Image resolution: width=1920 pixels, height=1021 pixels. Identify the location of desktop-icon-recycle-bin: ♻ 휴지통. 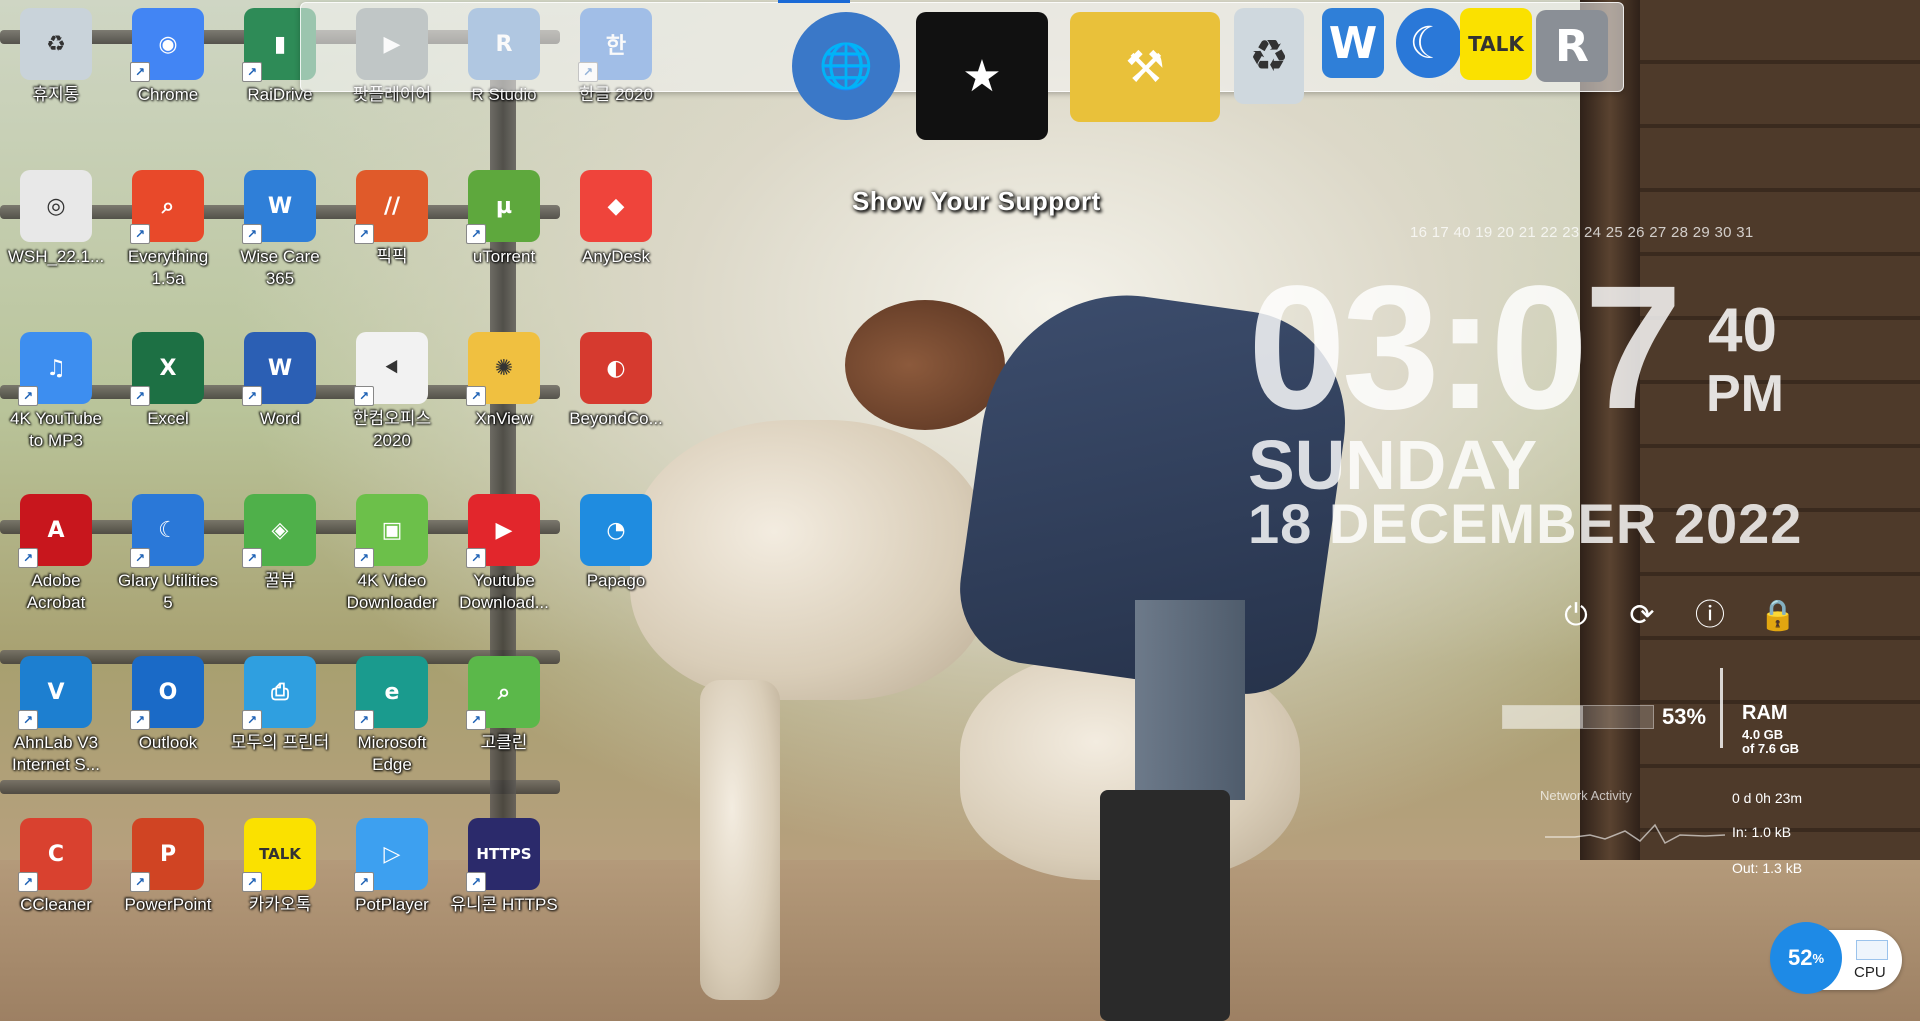
(56, 57).